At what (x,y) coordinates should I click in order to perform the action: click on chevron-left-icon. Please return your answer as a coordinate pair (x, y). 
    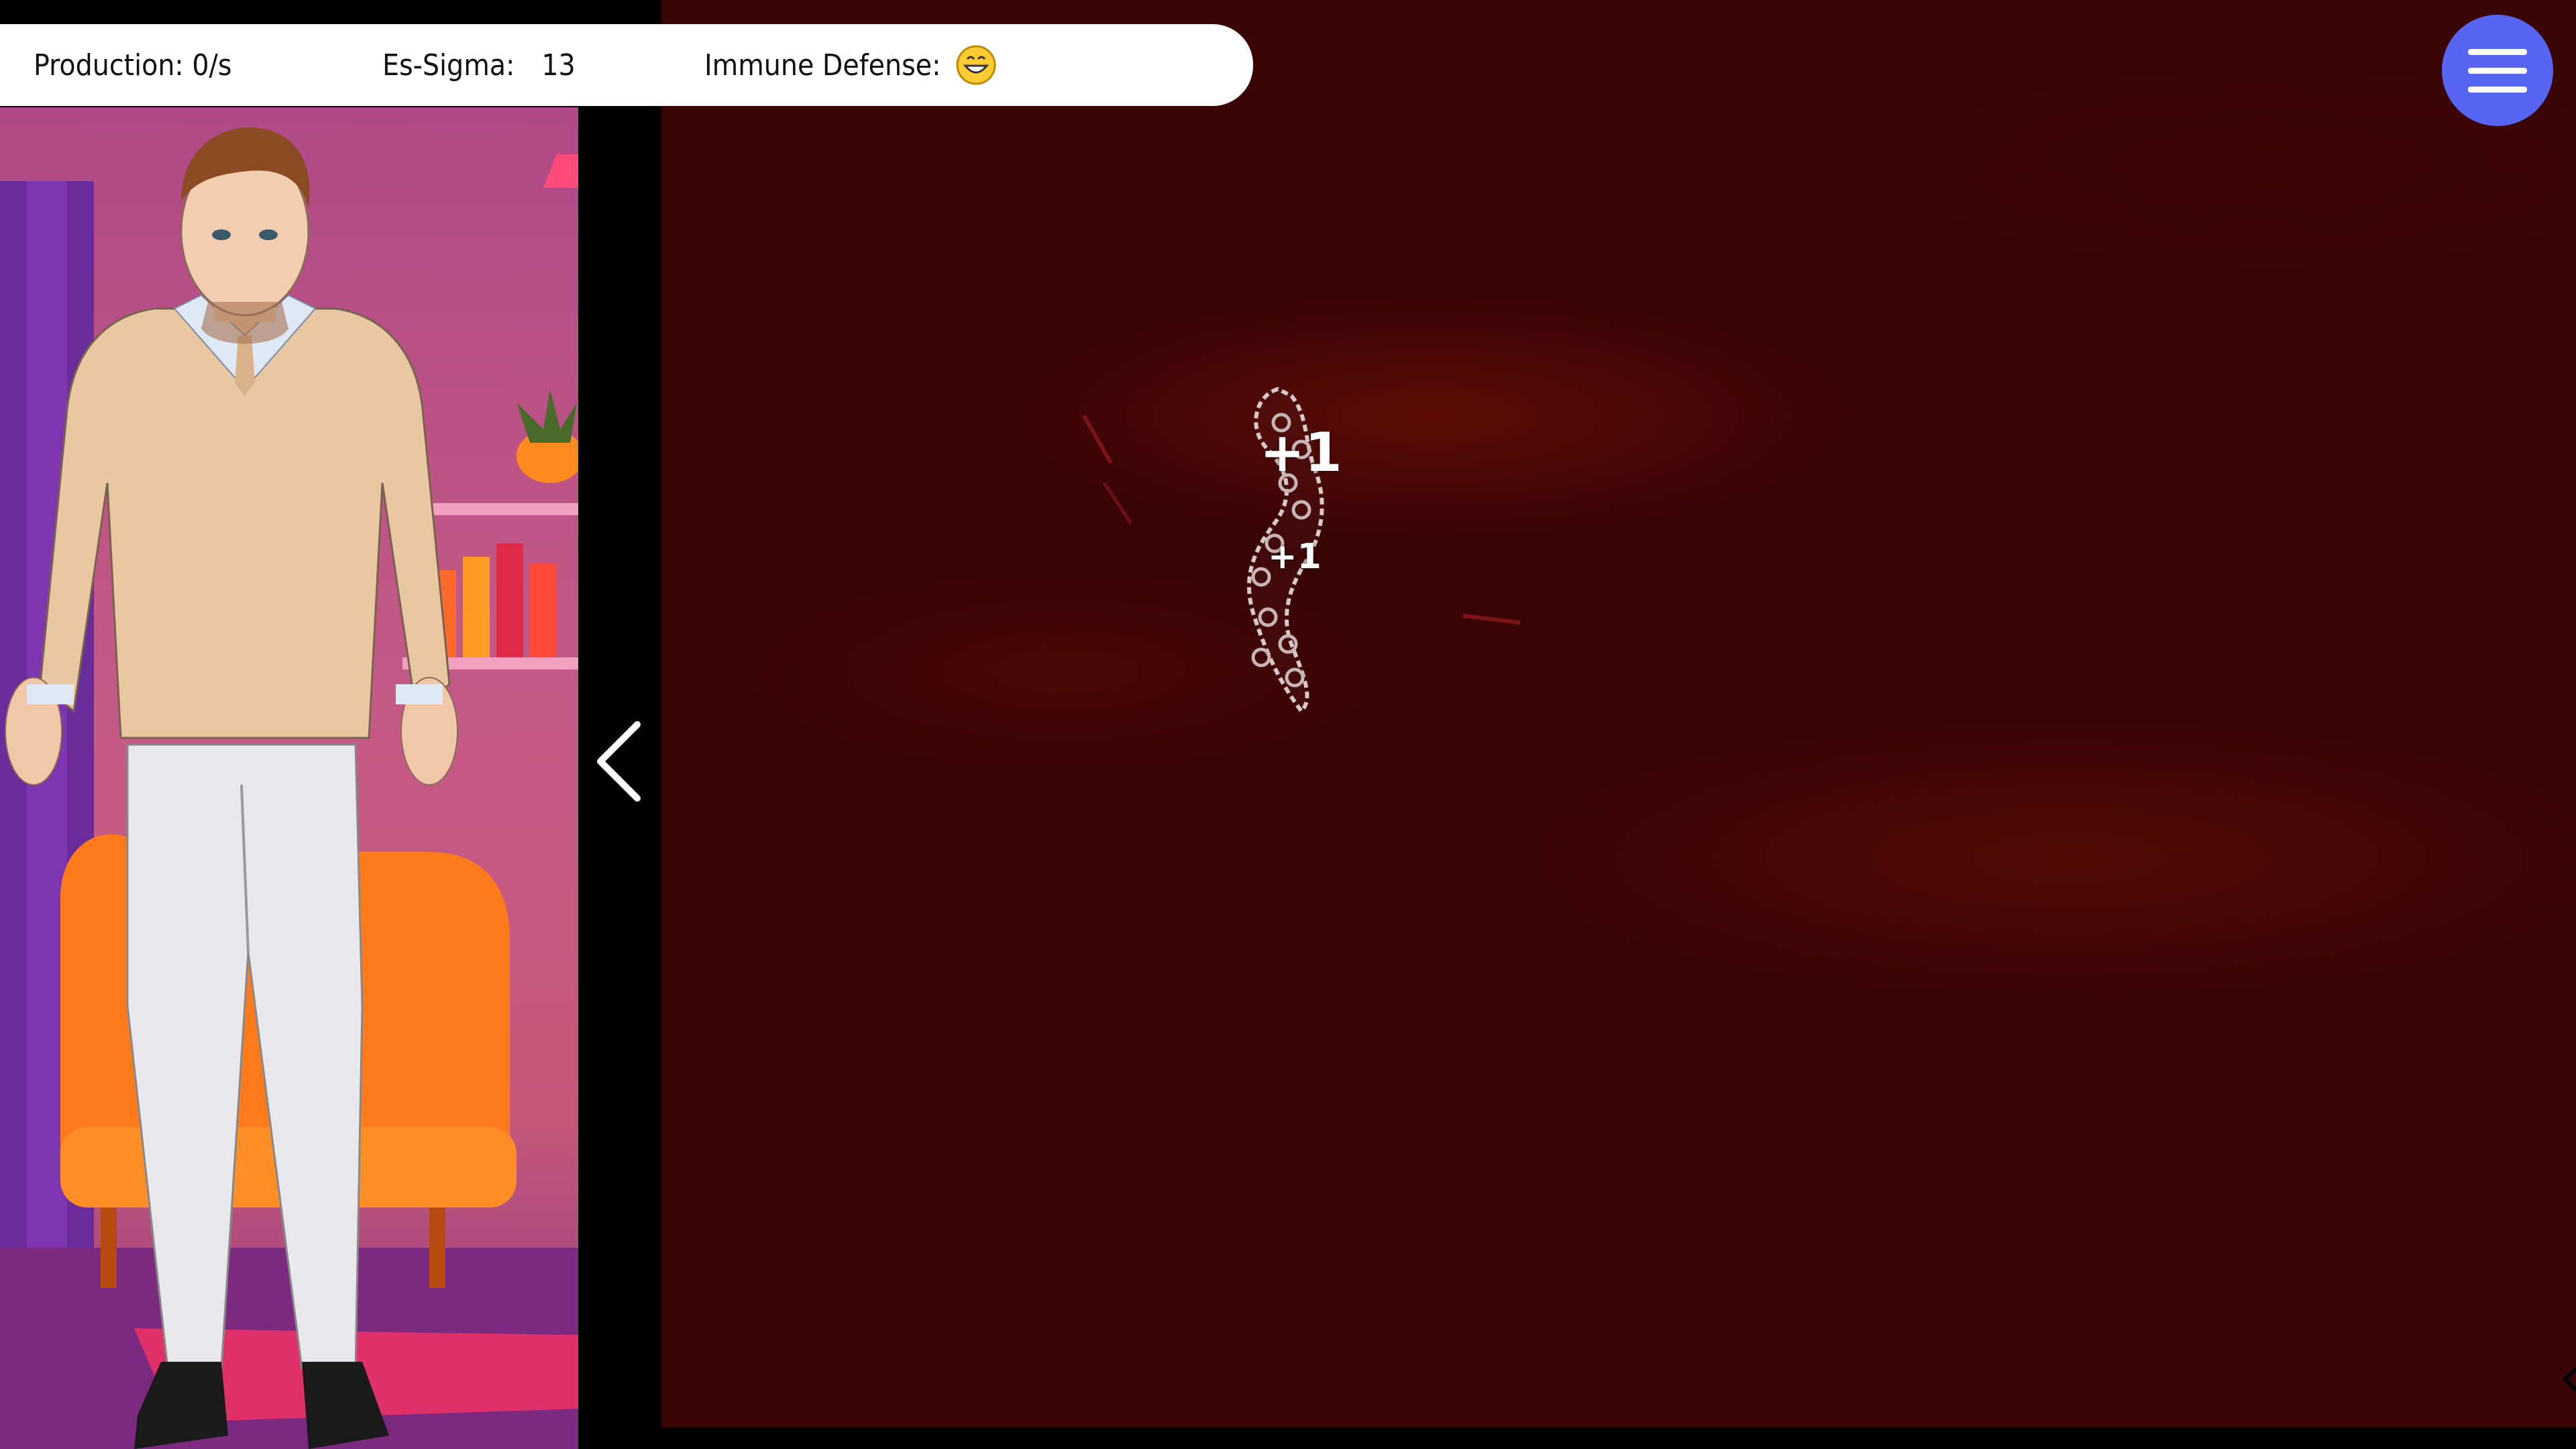
    Looking at the image, I should click on (620, 761).